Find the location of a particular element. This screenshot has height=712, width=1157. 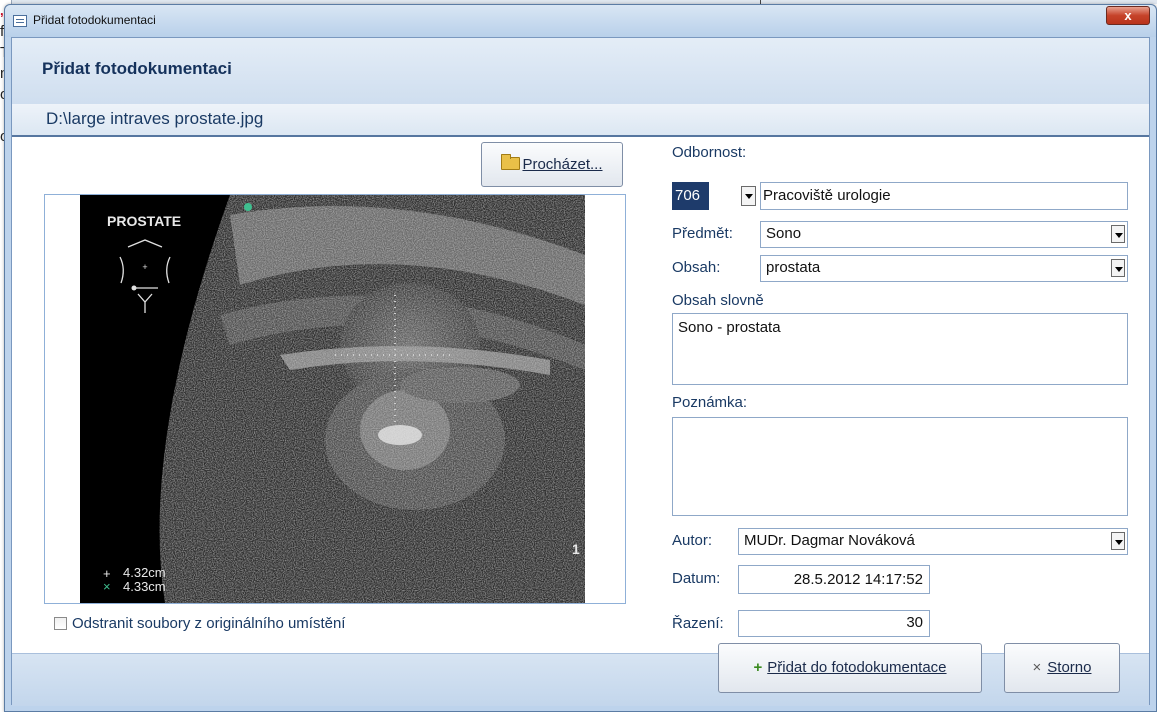

autor-label: Autor: is located at coordinates (692, 540).